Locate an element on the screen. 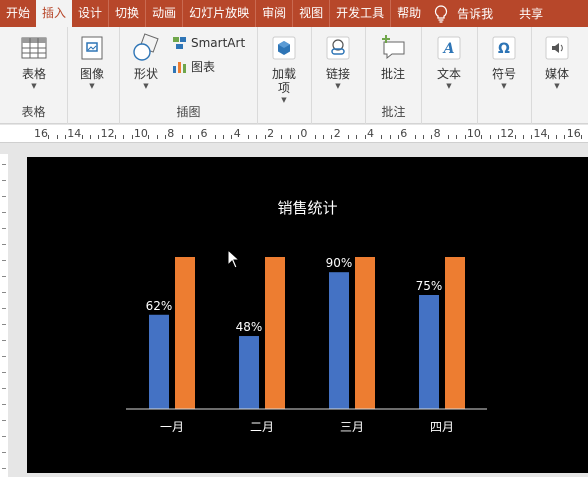 This screenshot has height=477, width=588. addins-button: 加载项 ▼ is located at coordinates (284, 68).